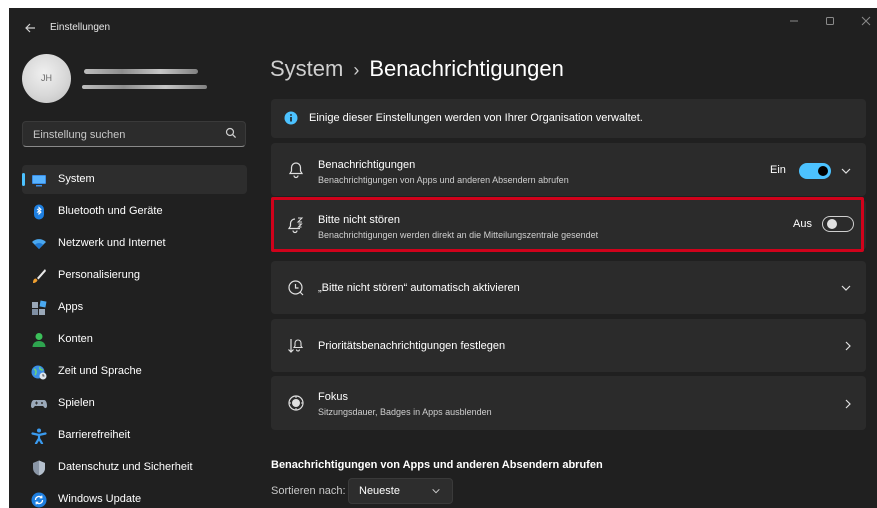 The height and width of the screenshot is (508, 877). Describe the element at coordinates (815, 171) in the screenshot. I see `notifications-toggle` at that location.